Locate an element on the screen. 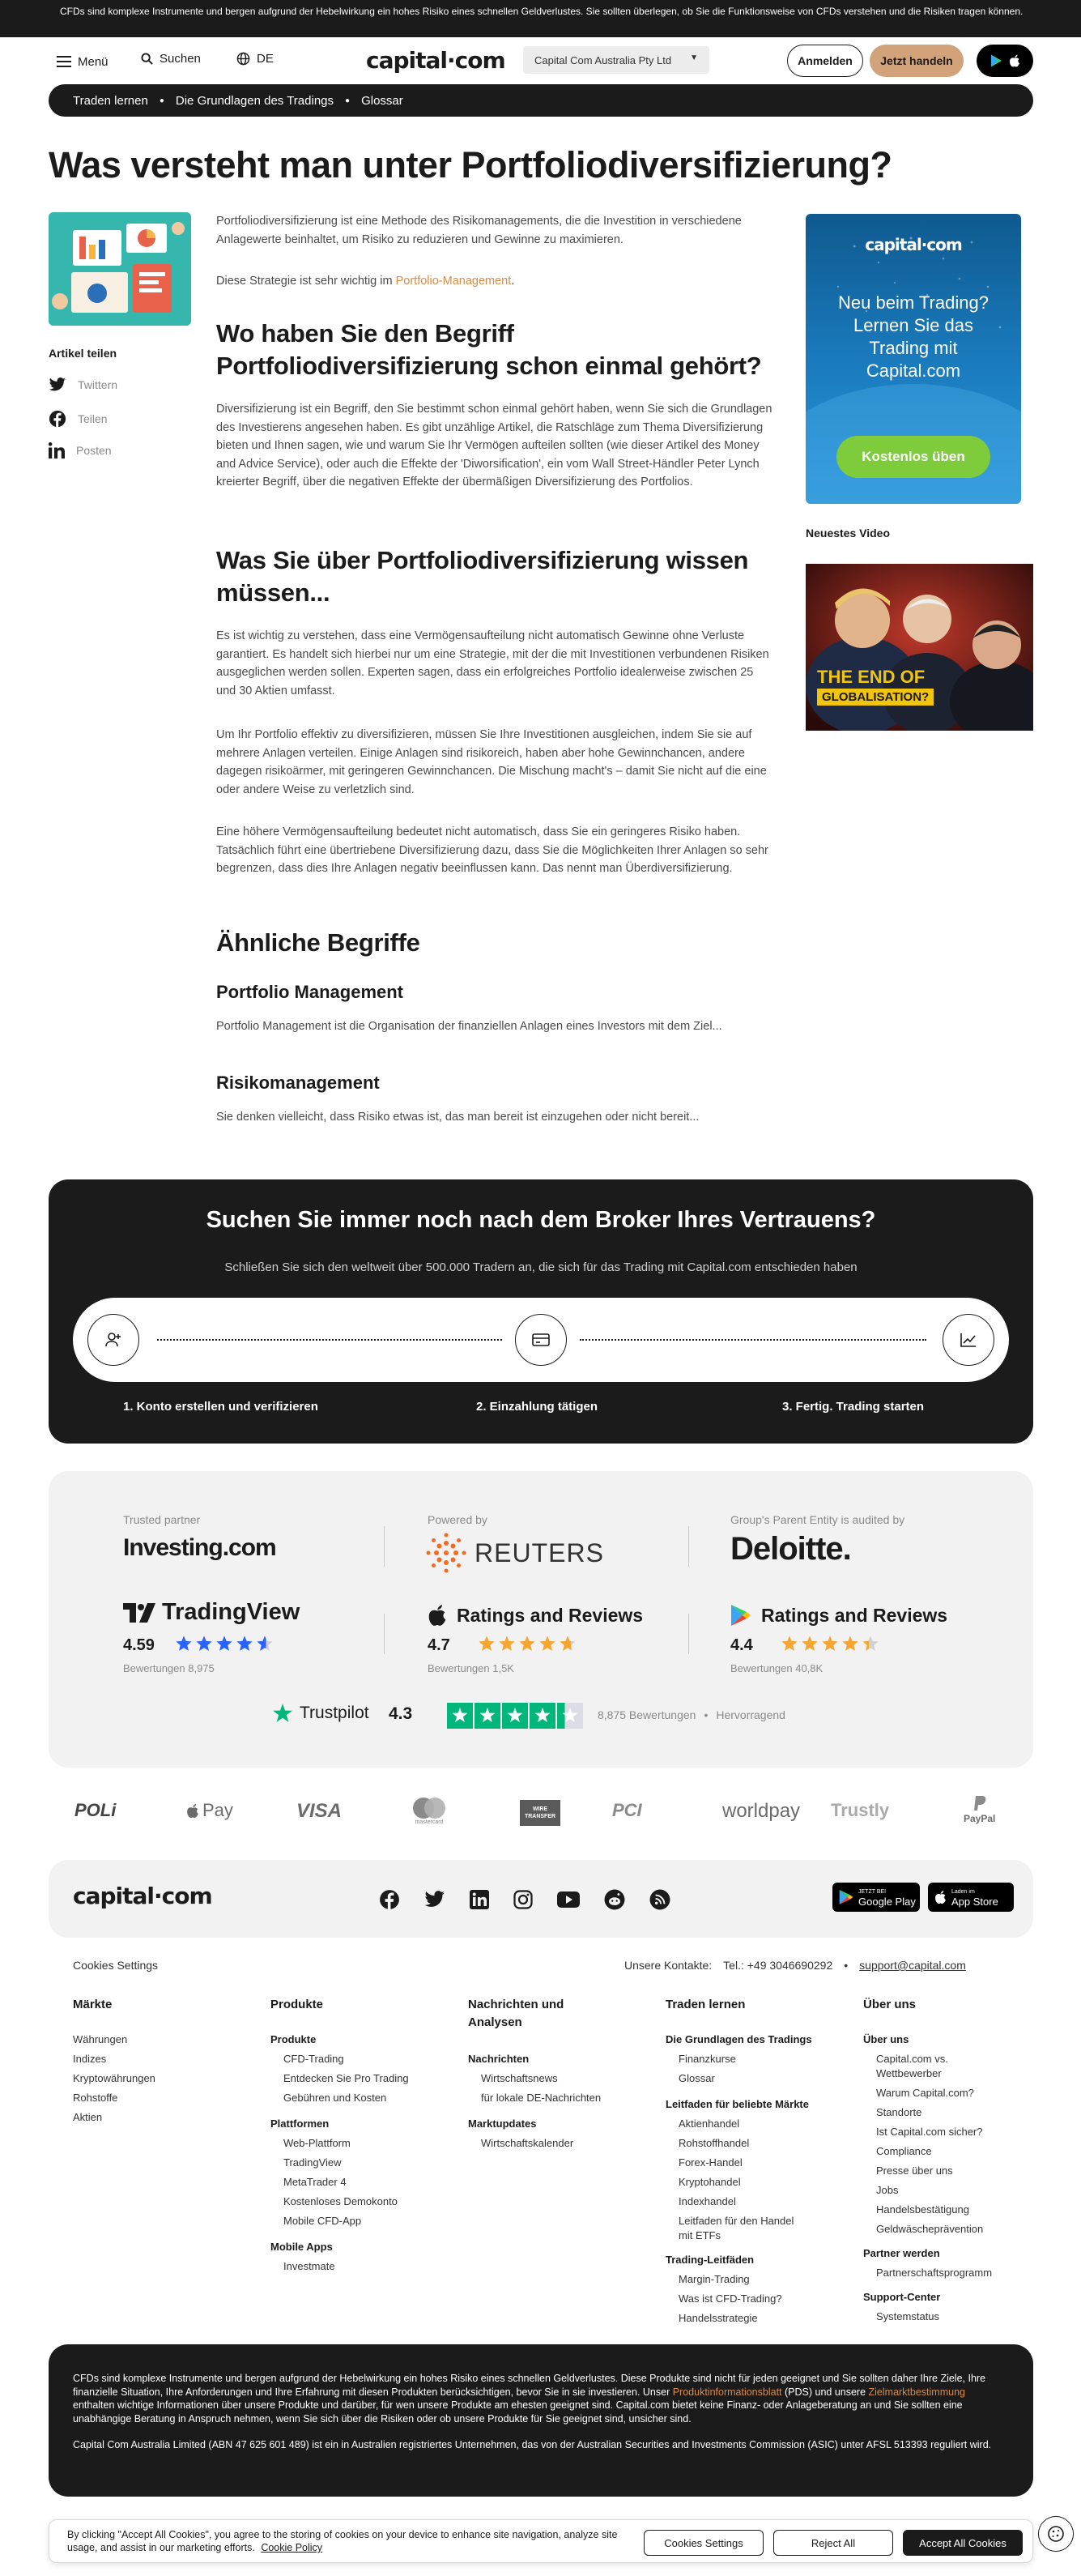 Image resolution: width=1081 pixels, height=2576 pixels. app-store-badge: Laden im App Store is located at coordinates (971, 1897).